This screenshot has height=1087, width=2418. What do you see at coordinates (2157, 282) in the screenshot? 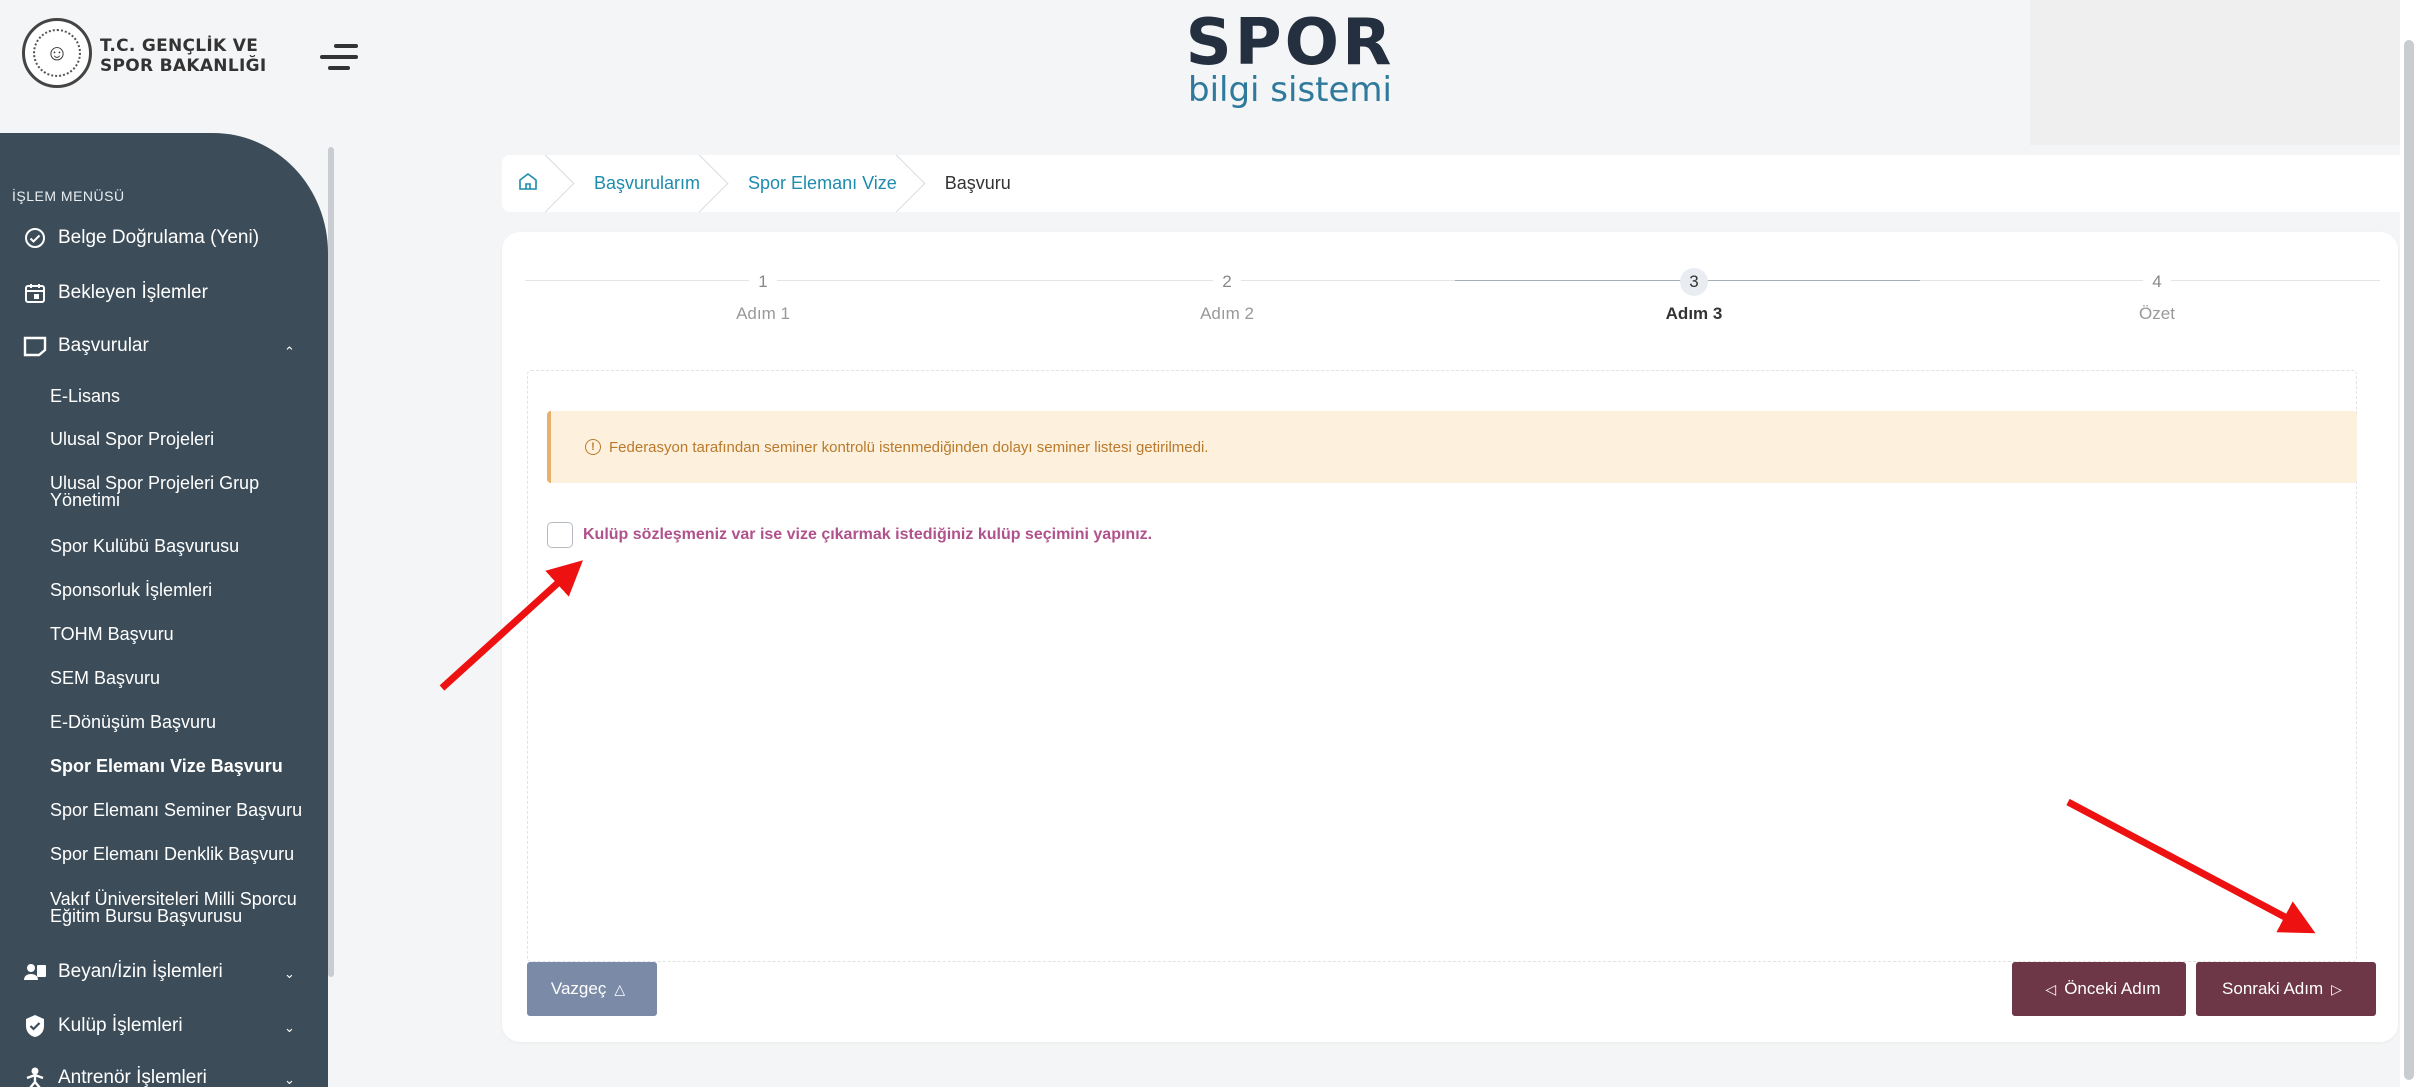
I see `step-number: 4` at bounding box center [2157, 282].